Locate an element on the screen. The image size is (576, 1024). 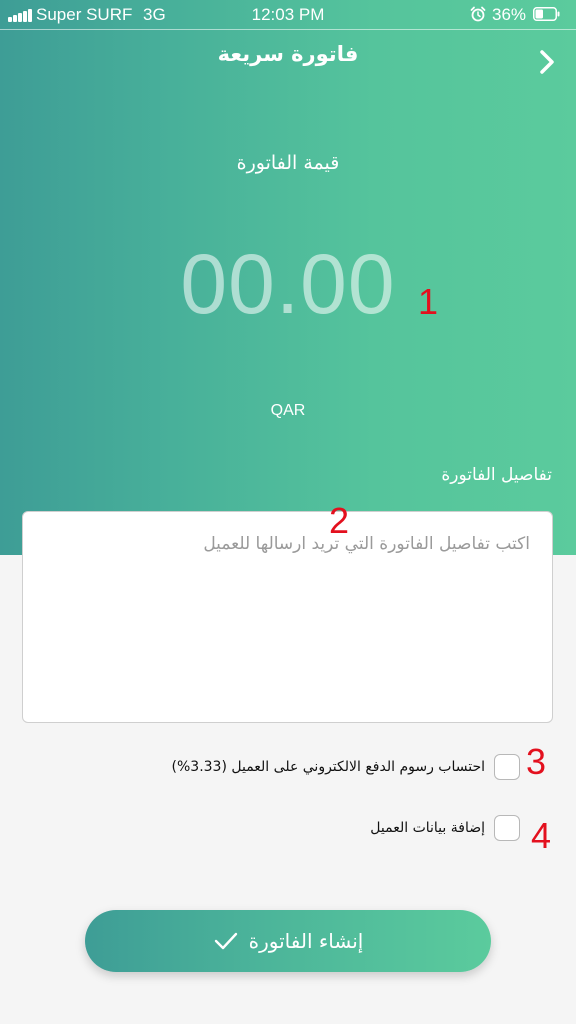
status-bar: Super SURF 3G 12:03 PM 36% is located at coordinates (288, 15).